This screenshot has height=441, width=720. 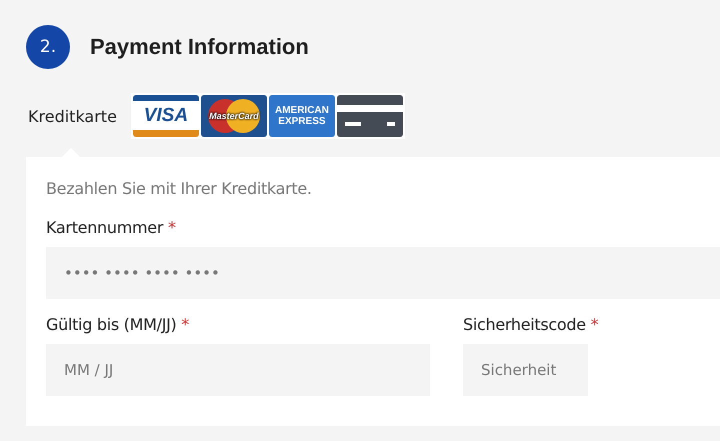 What do you see at coordinates (531, 324) in the screenshot?
I see `field-label: Sicherheitscode *` at bounding box center [531, 324].